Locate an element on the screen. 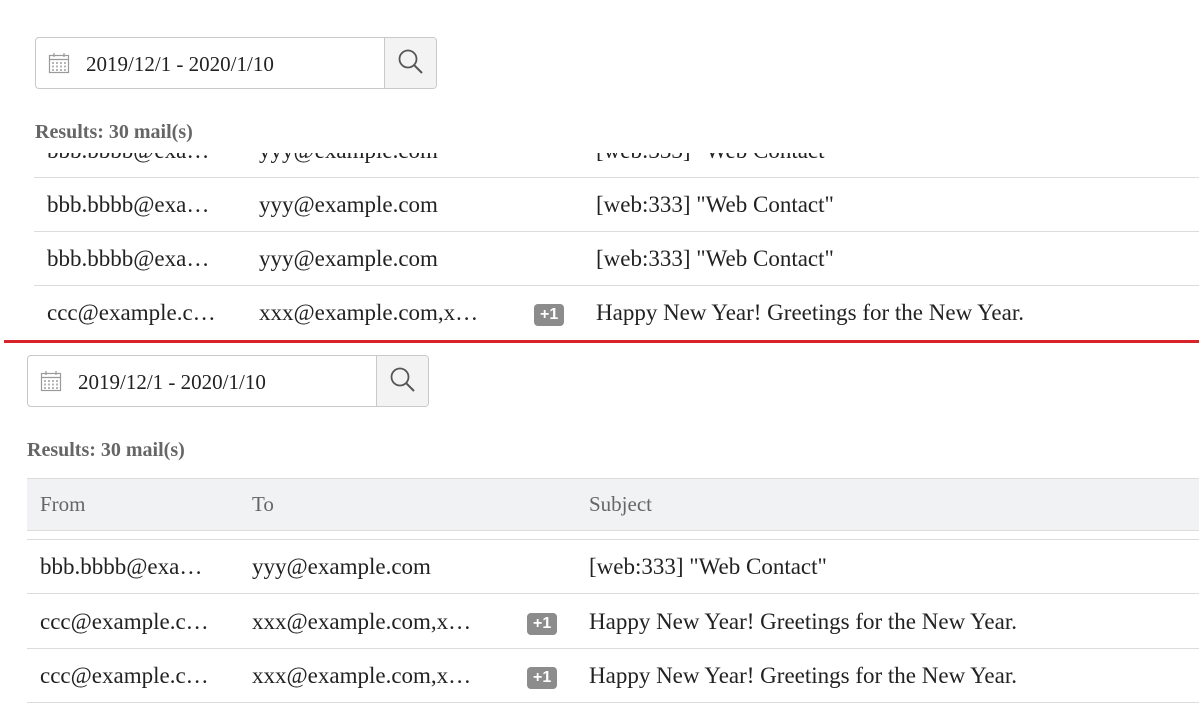  comparison-divider is located at coordinates (601, 341).